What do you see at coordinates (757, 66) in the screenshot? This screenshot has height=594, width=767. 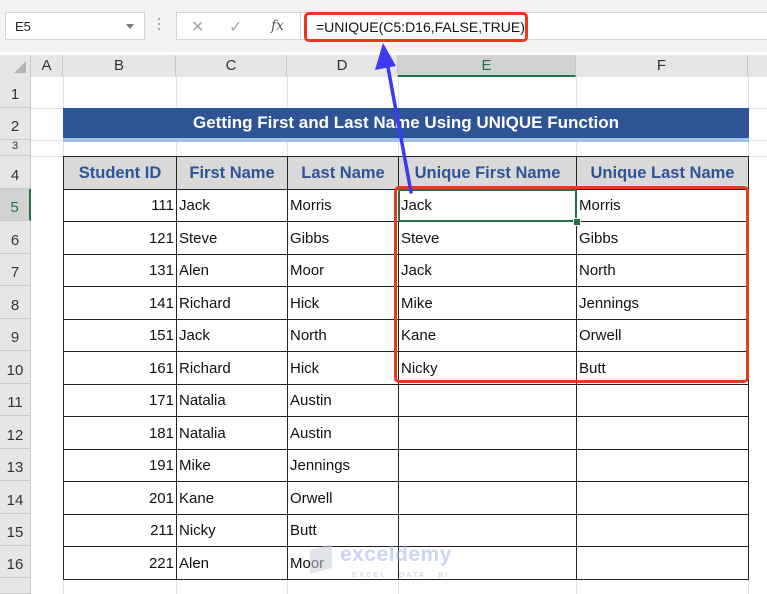 I see `column-header-g` at bounding box center [757, 66].